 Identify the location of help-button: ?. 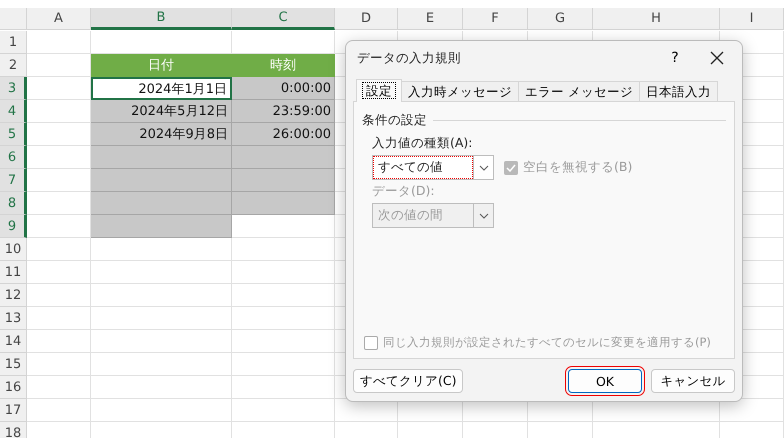
(675, 58).